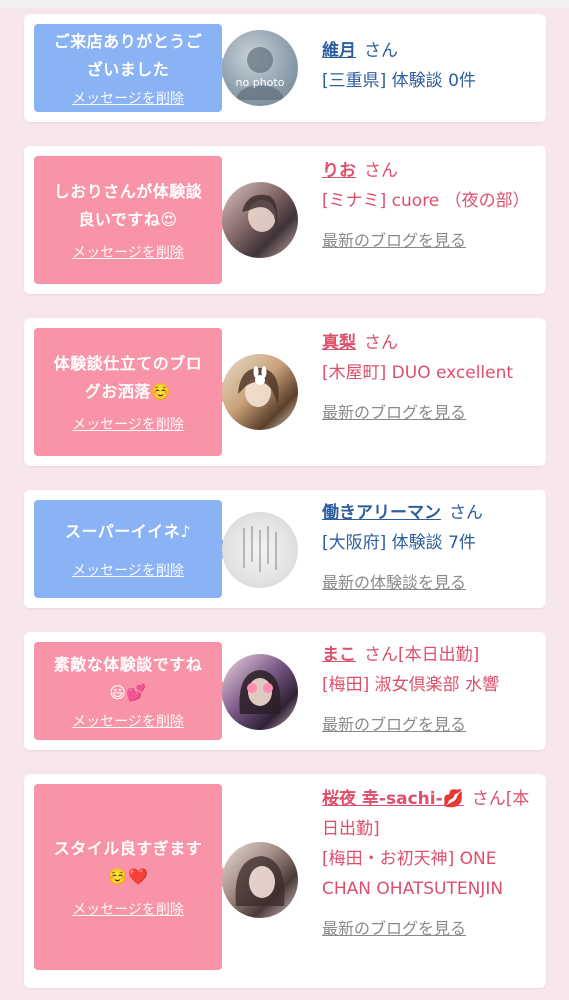  I want to click on user-name-link: 働きアリーマン, so click(381, 513).